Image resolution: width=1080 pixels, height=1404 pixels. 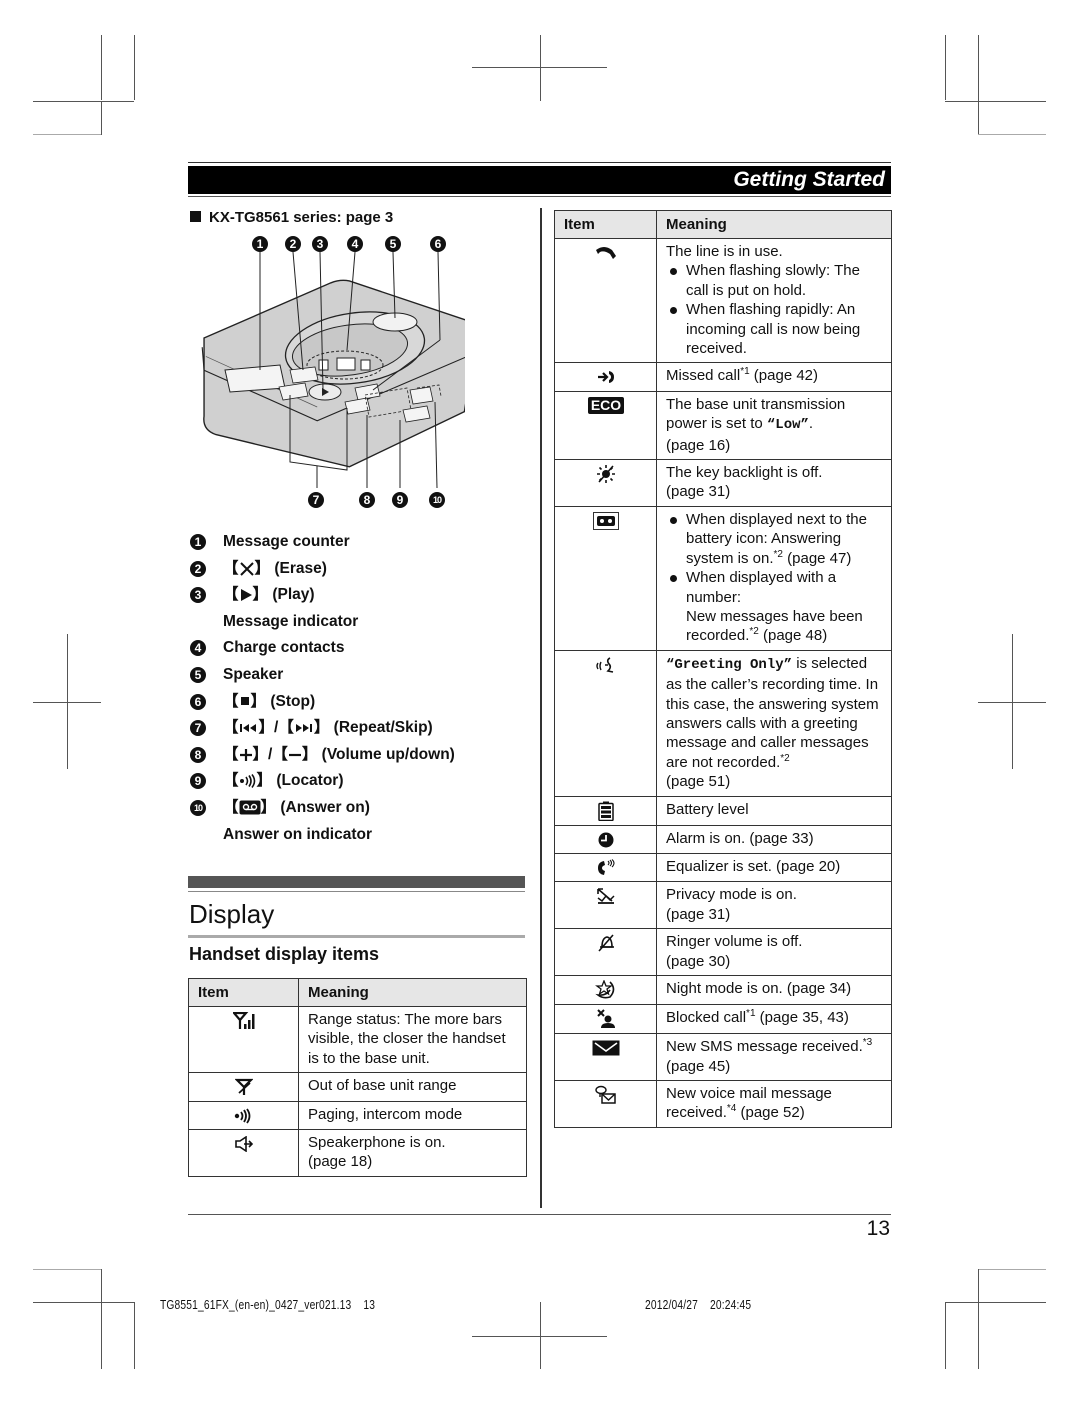 I want to click on table-row: Paging, intercom mode, so click(x=357, y=1115).